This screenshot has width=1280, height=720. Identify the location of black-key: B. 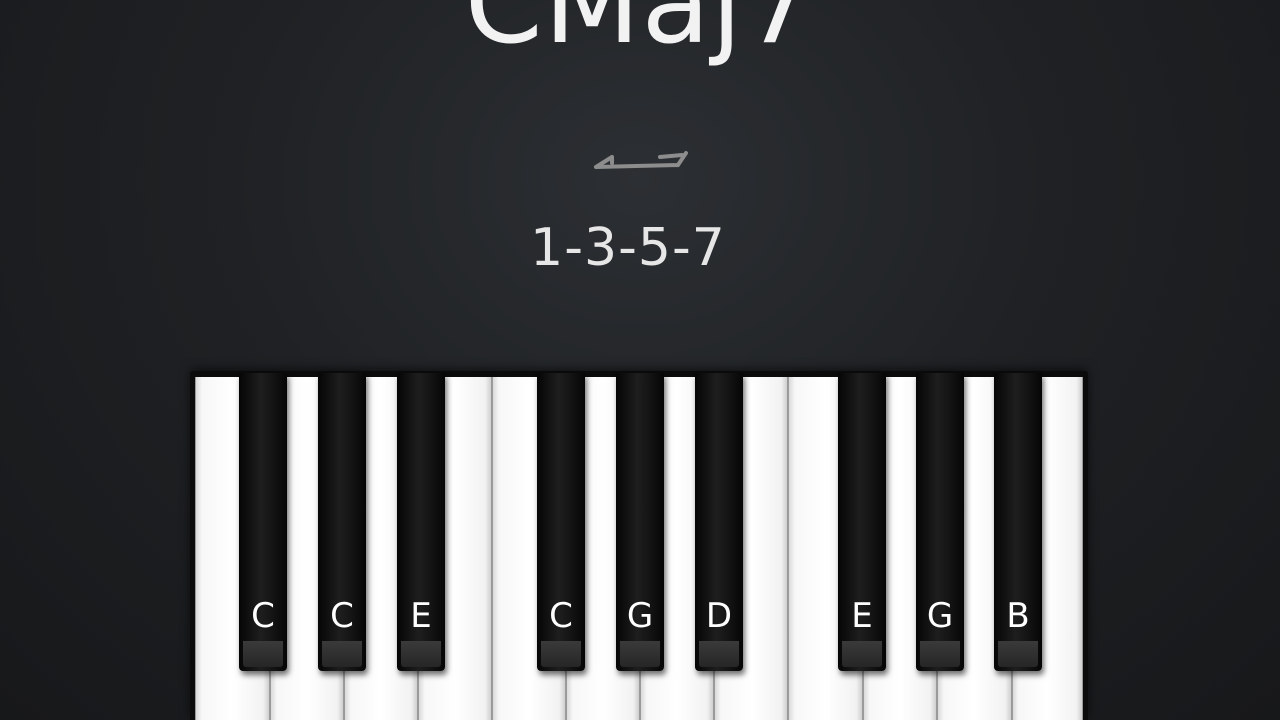
(1018, 522).